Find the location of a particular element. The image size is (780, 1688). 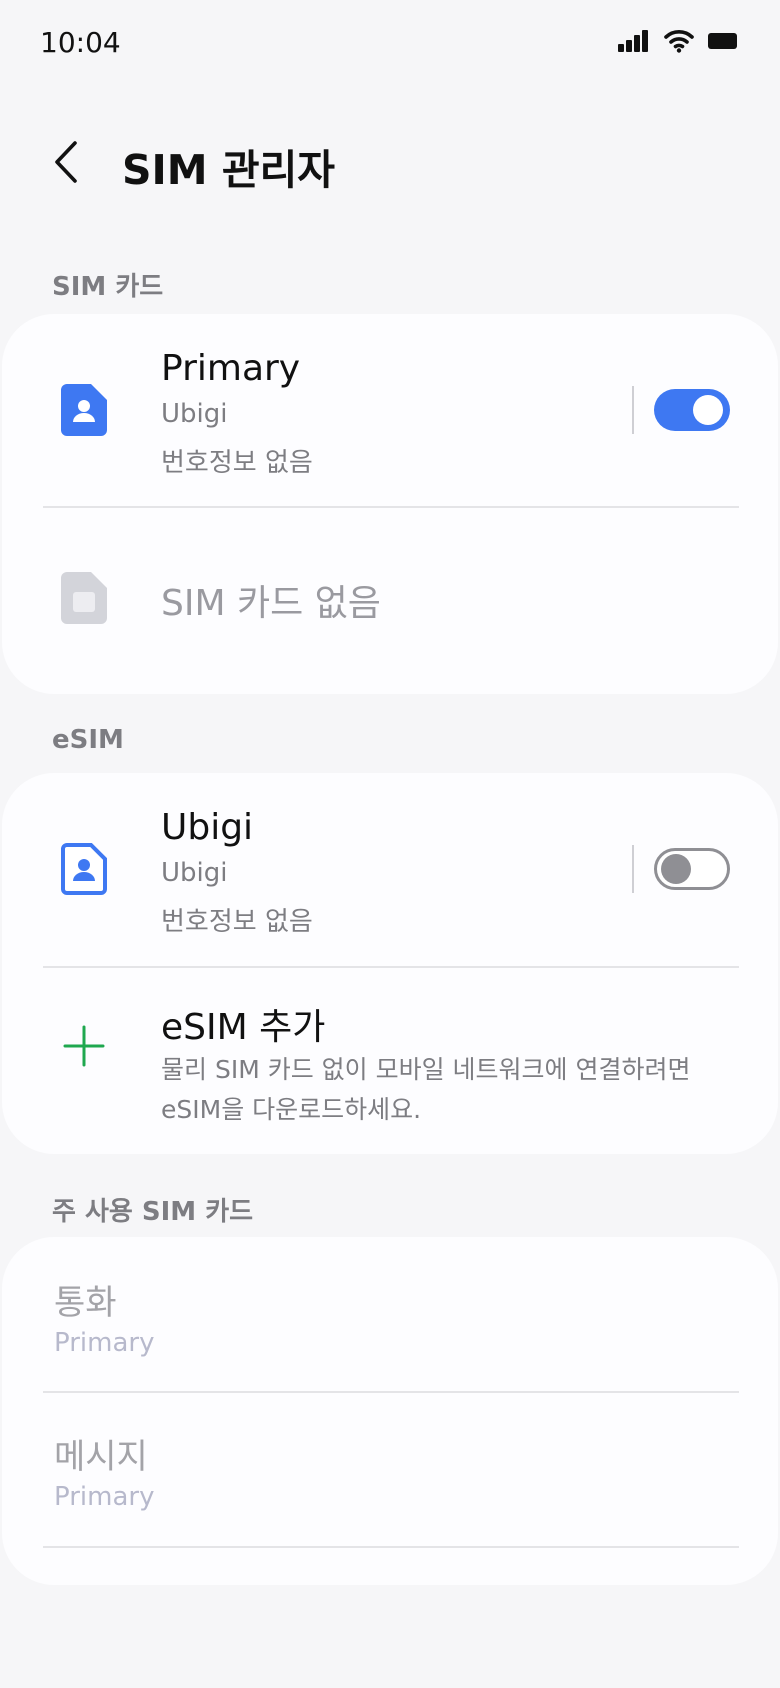

status-icons is located at coordinates (678, 43).